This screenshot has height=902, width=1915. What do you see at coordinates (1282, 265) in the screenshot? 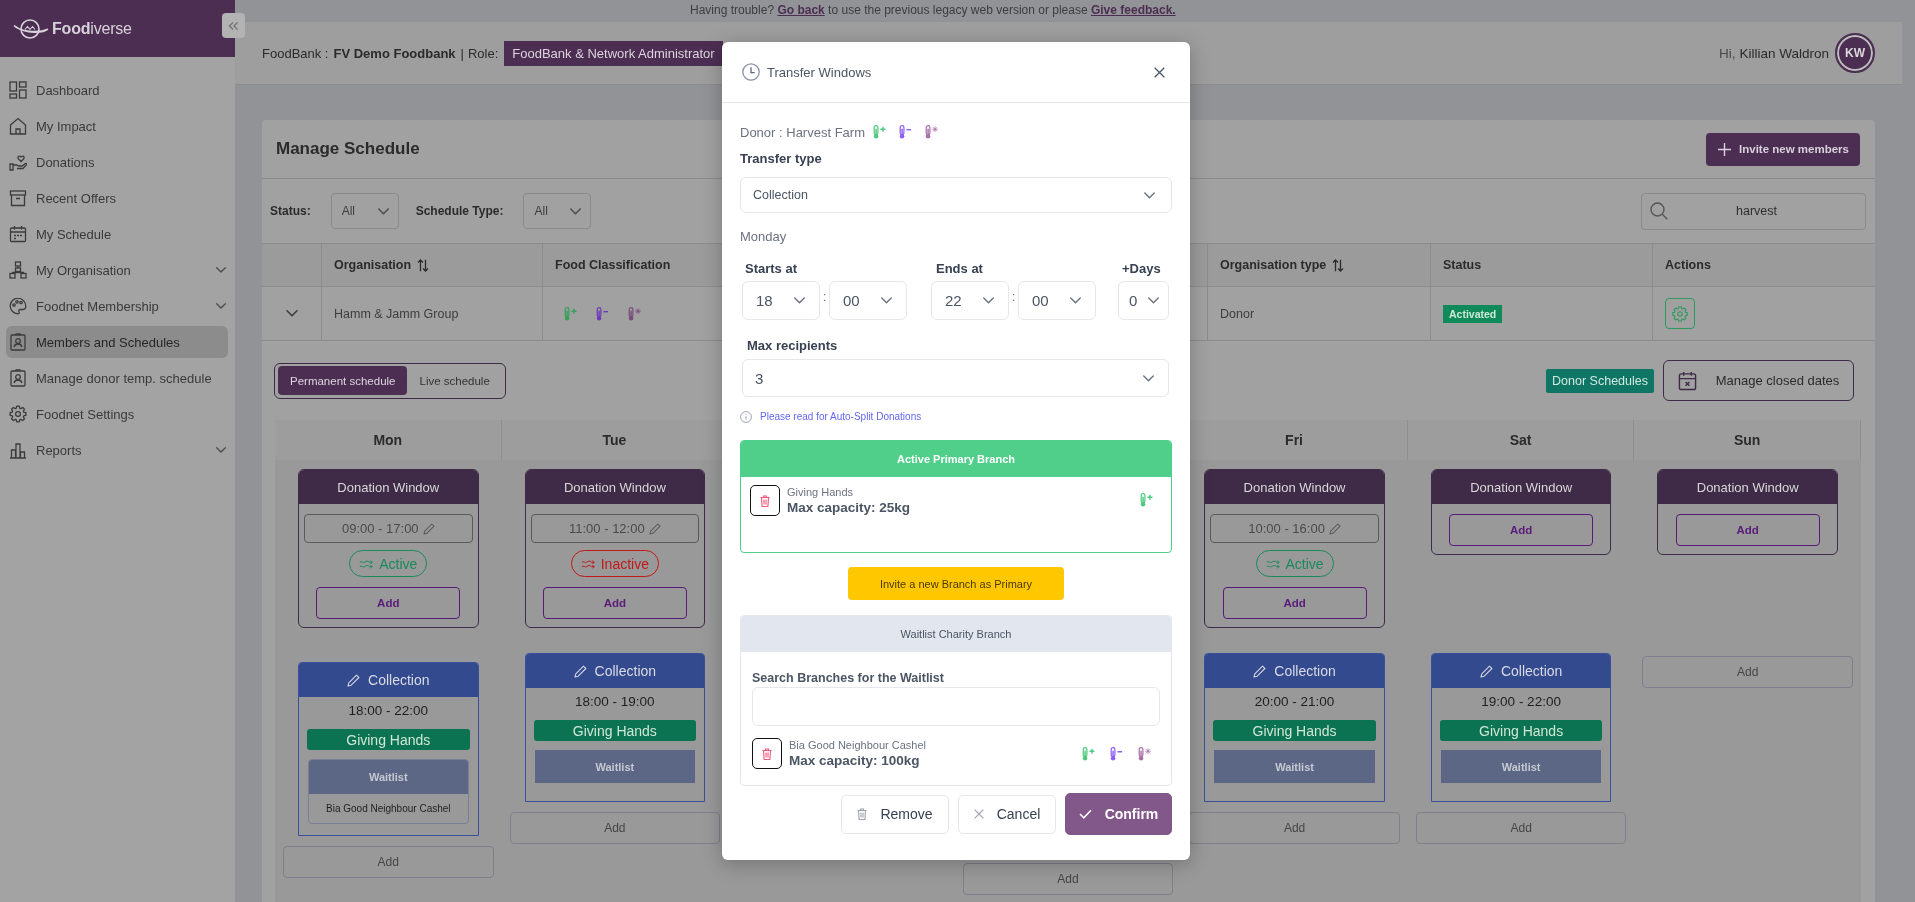
I see `column-header: Organisation type` at bounding box center [1282, 265].